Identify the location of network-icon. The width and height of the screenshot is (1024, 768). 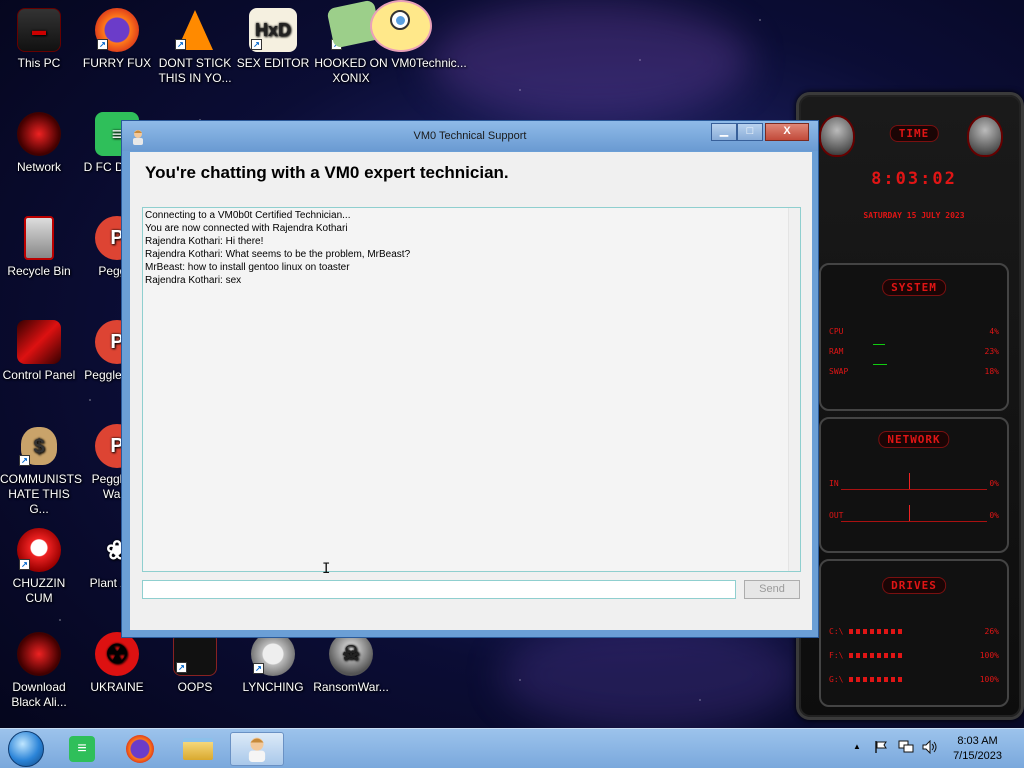
(906, 748).